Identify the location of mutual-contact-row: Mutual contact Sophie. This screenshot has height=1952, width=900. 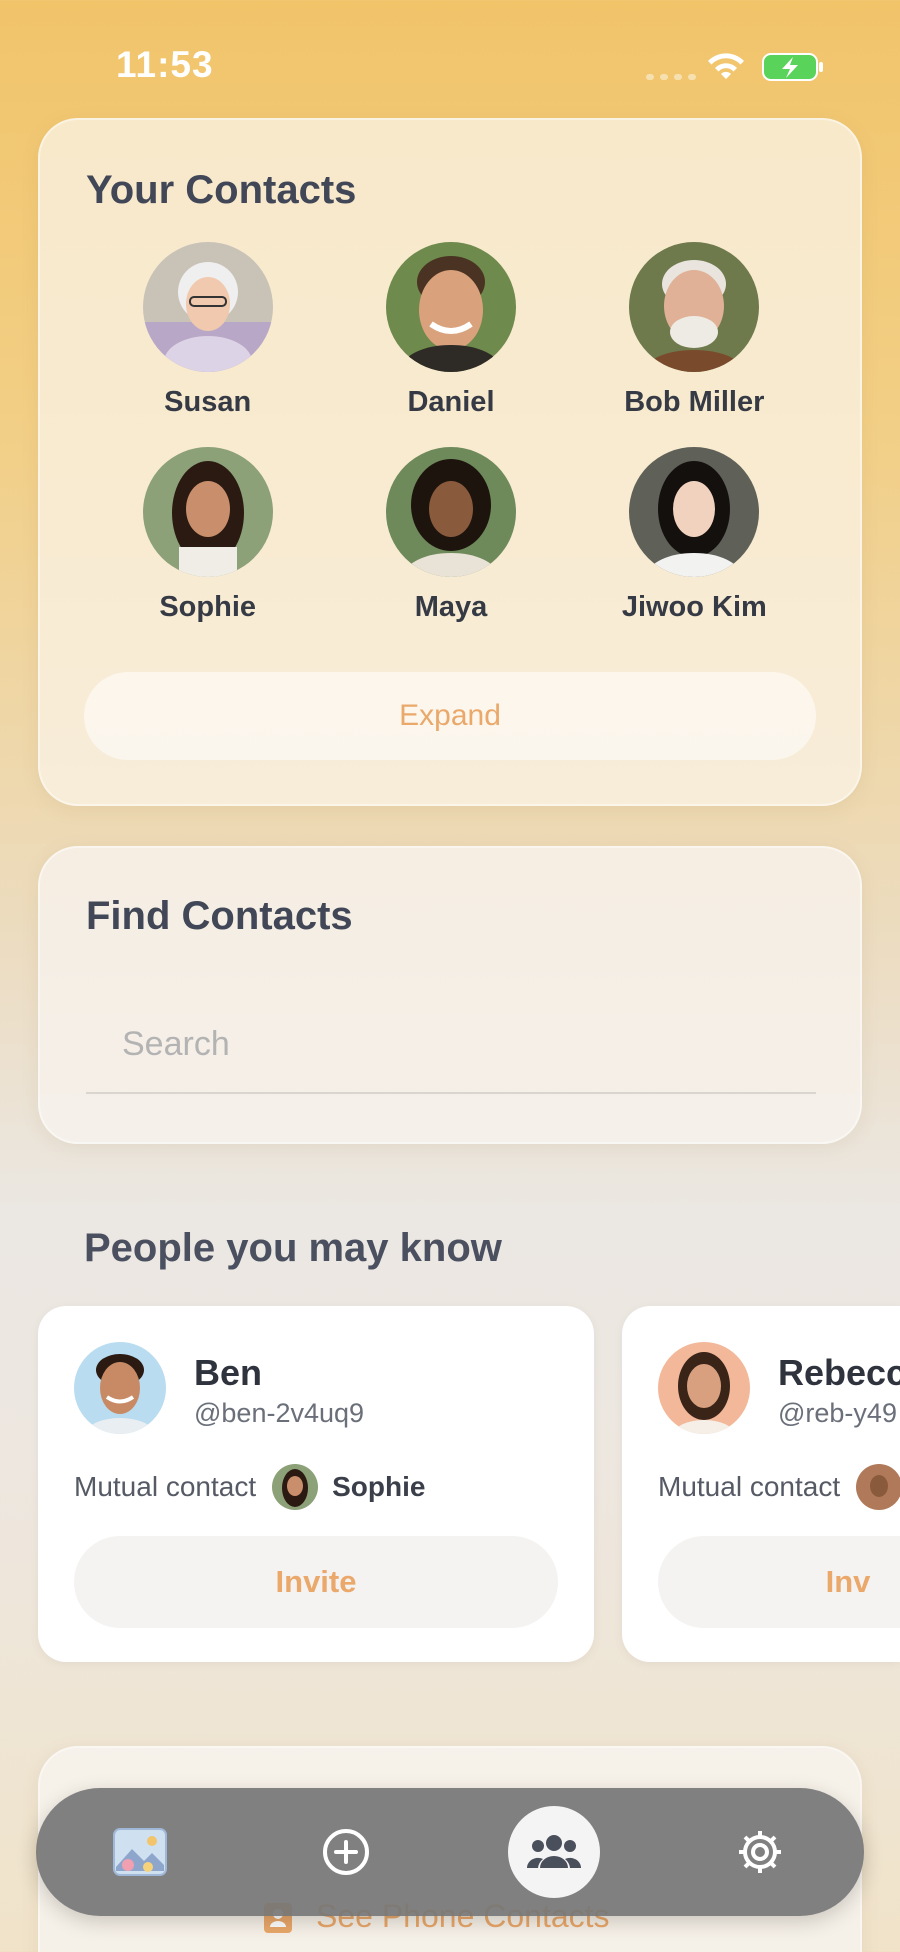
(249, 1487).